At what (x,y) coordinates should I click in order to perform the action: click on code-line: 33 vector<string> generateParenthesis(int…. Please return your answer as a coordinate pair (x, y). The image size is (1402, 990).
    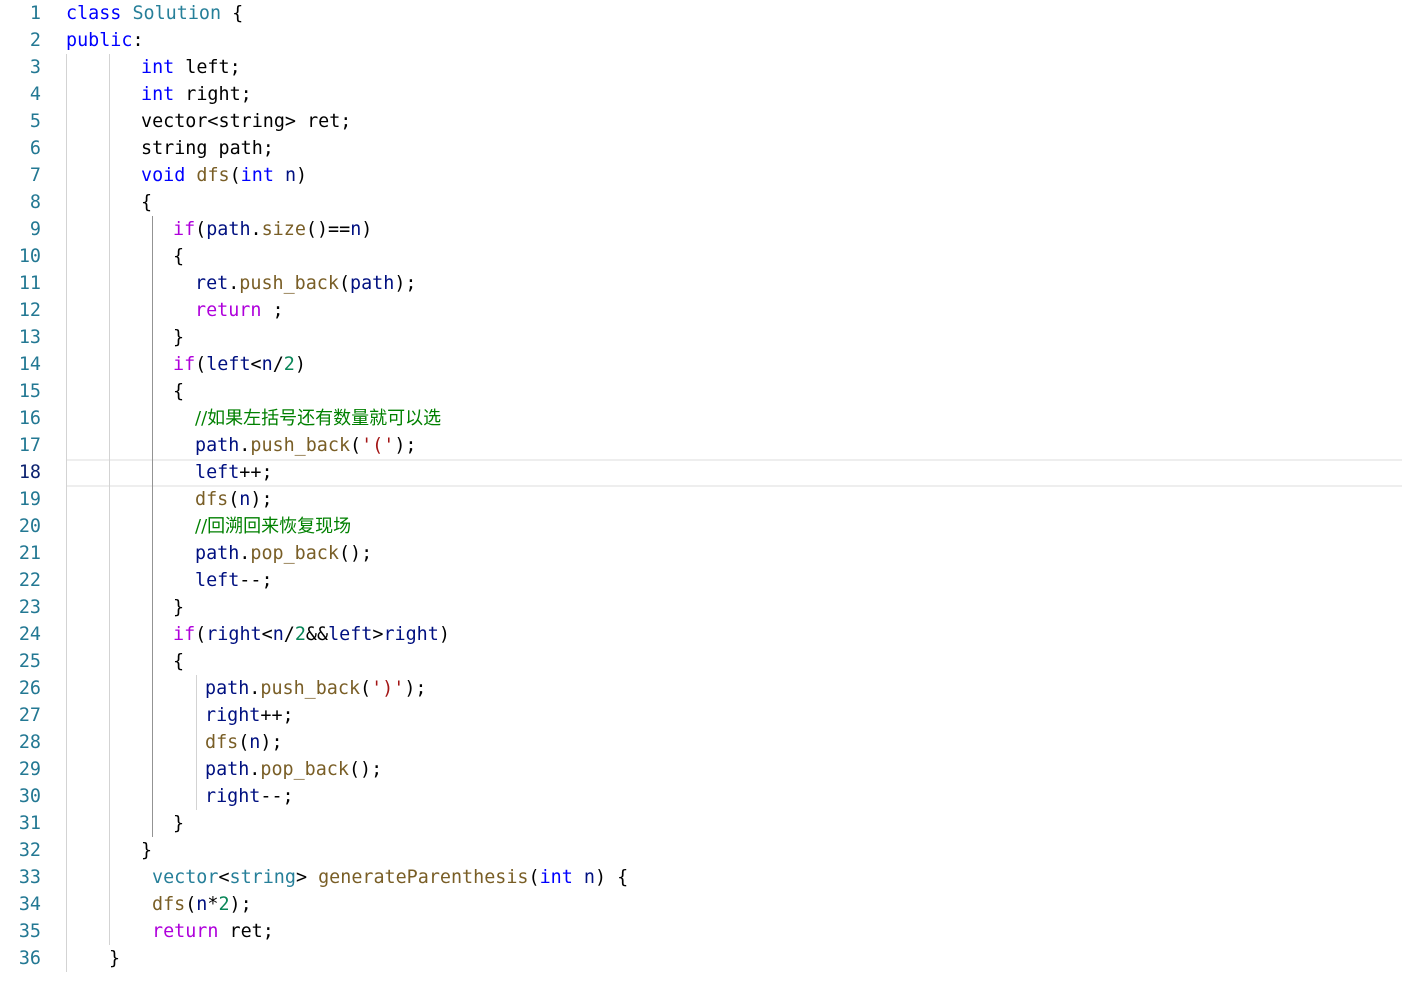
    Looking at the image, I should click on (701, 877).